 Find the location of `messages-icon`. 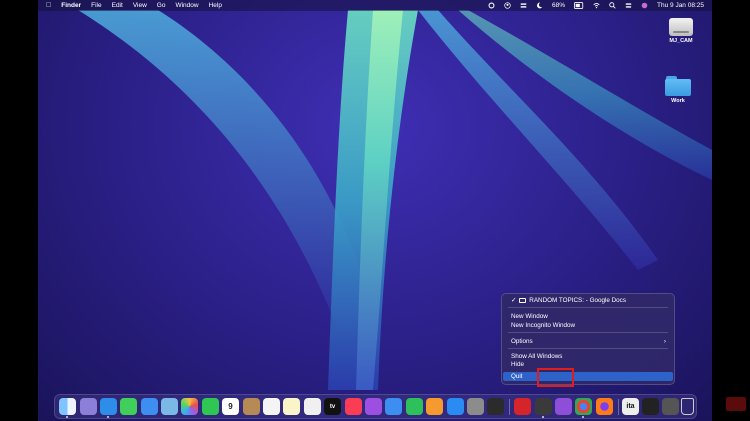

messages-icon is located at coordinates (128, 406).